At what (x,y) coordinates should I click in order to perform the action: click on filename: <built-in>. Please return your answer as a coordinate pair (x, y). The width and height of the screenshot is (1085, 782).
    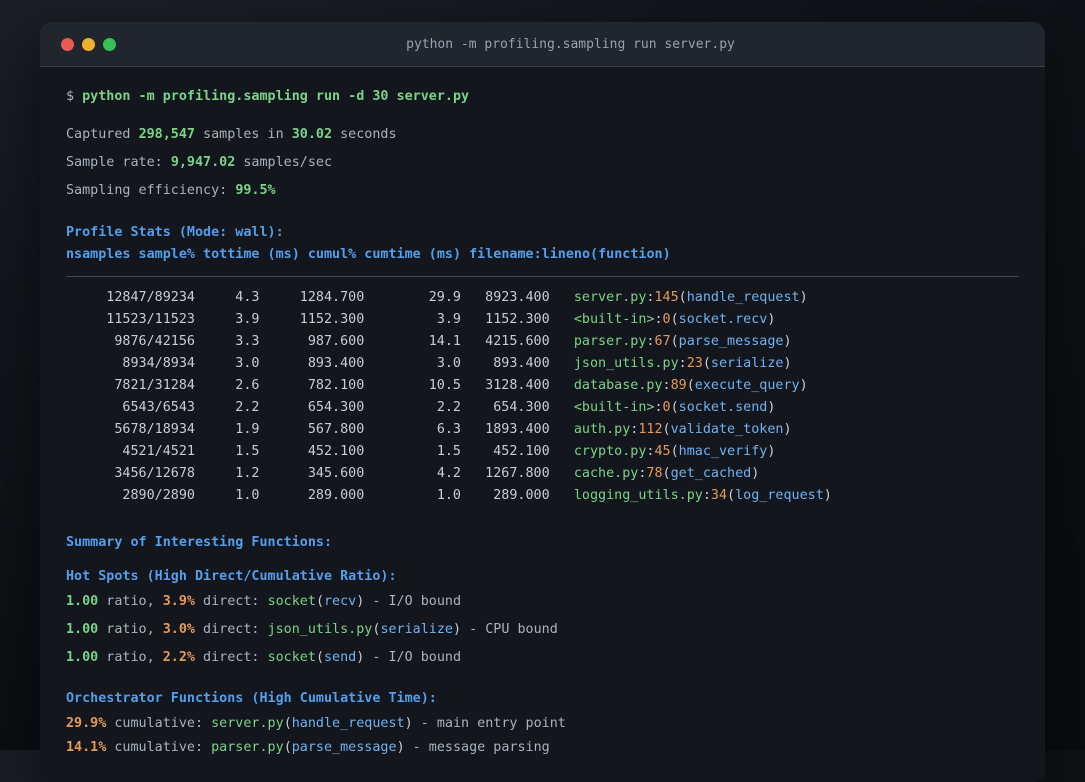
    Looking at the image, I should click on (614, 319).